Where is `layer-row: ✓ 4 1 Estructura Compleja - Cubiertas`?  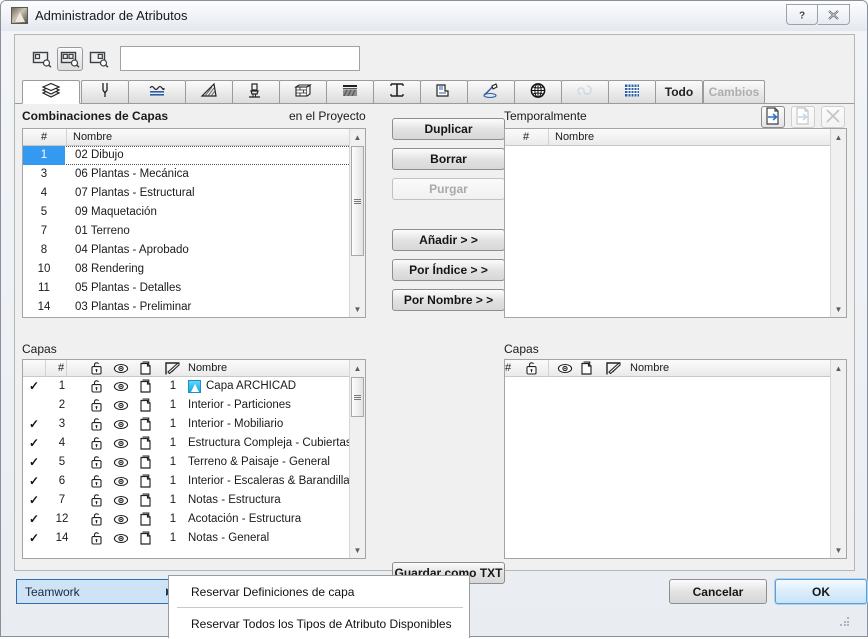
layer-row: ✓ 4 1 Estructura Compleja - Cubiertas is located at coordinates (194, 443).